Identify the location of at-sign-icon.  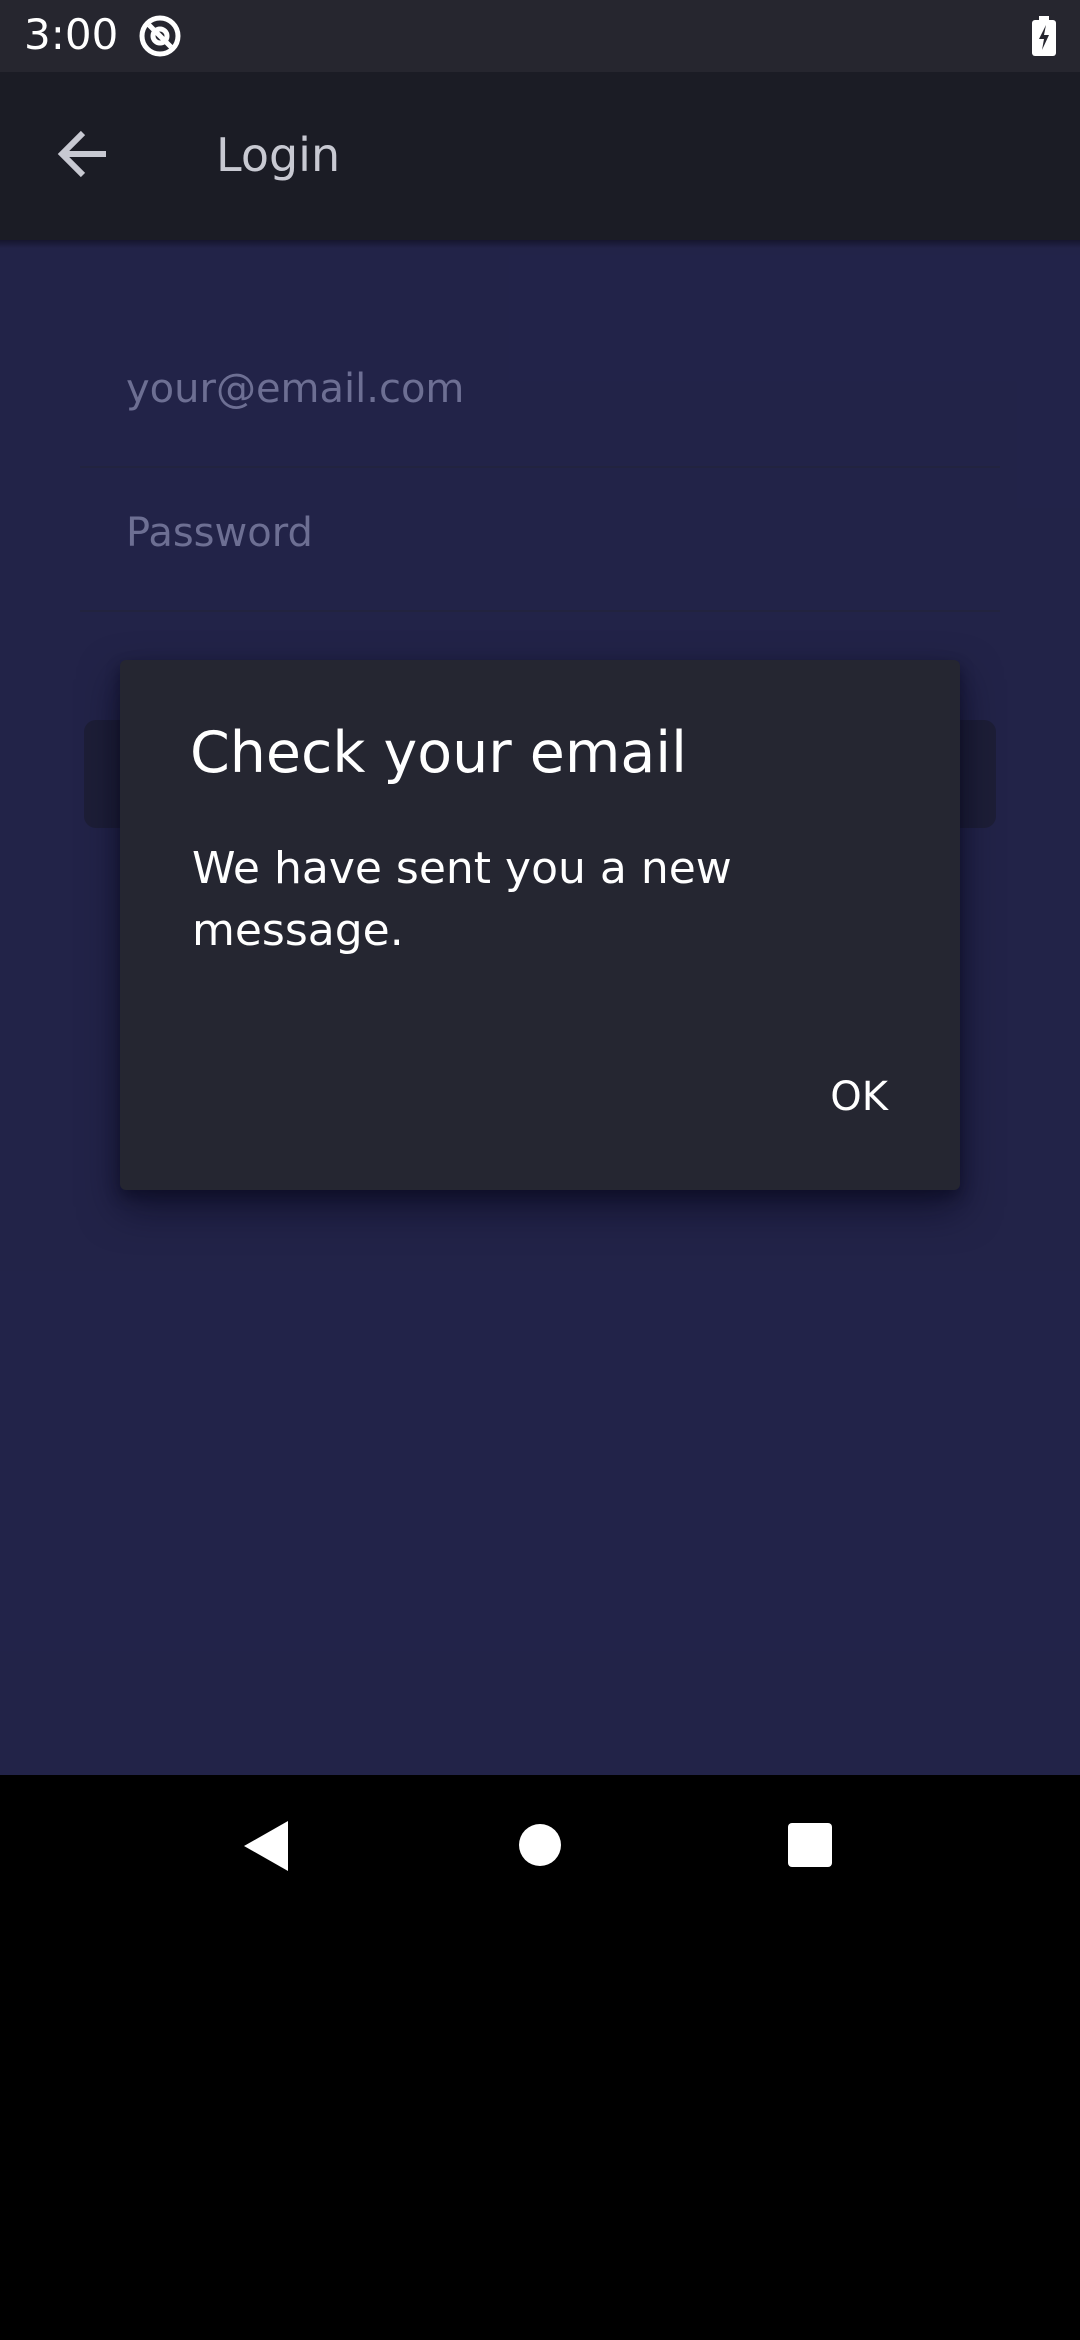
(160, 36).